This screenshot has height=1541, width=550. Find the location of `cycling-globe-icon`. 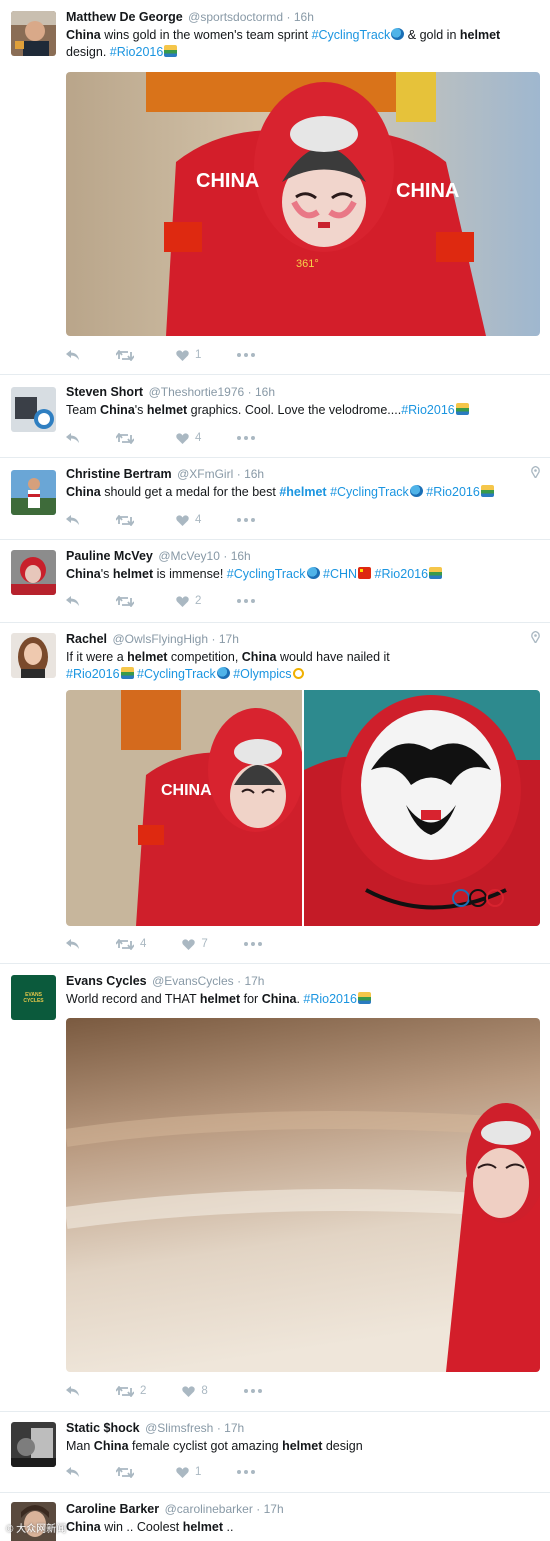

cycling-globe-icon is located at coordinates (223, 673).